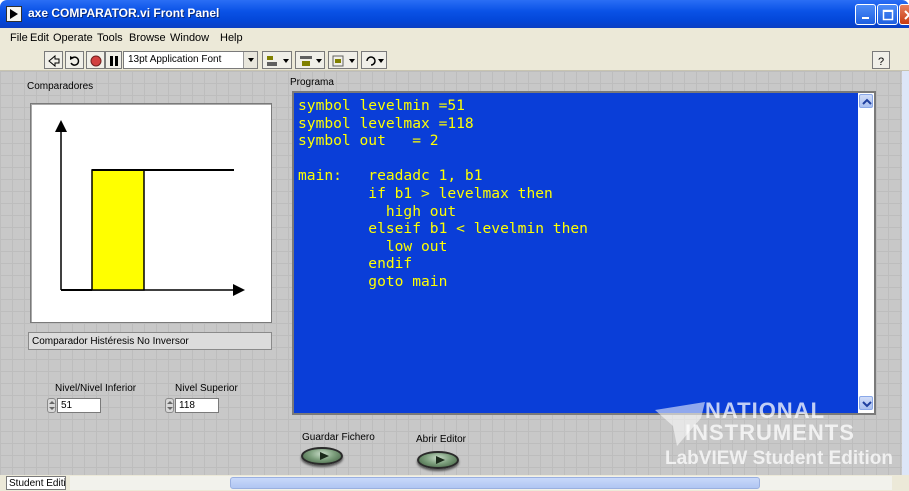 This screenshot has width=909, height=491. Describe the element at coordinates (187, 405) in the screenshot. I see `nivel-superior-value: 118` at that location.